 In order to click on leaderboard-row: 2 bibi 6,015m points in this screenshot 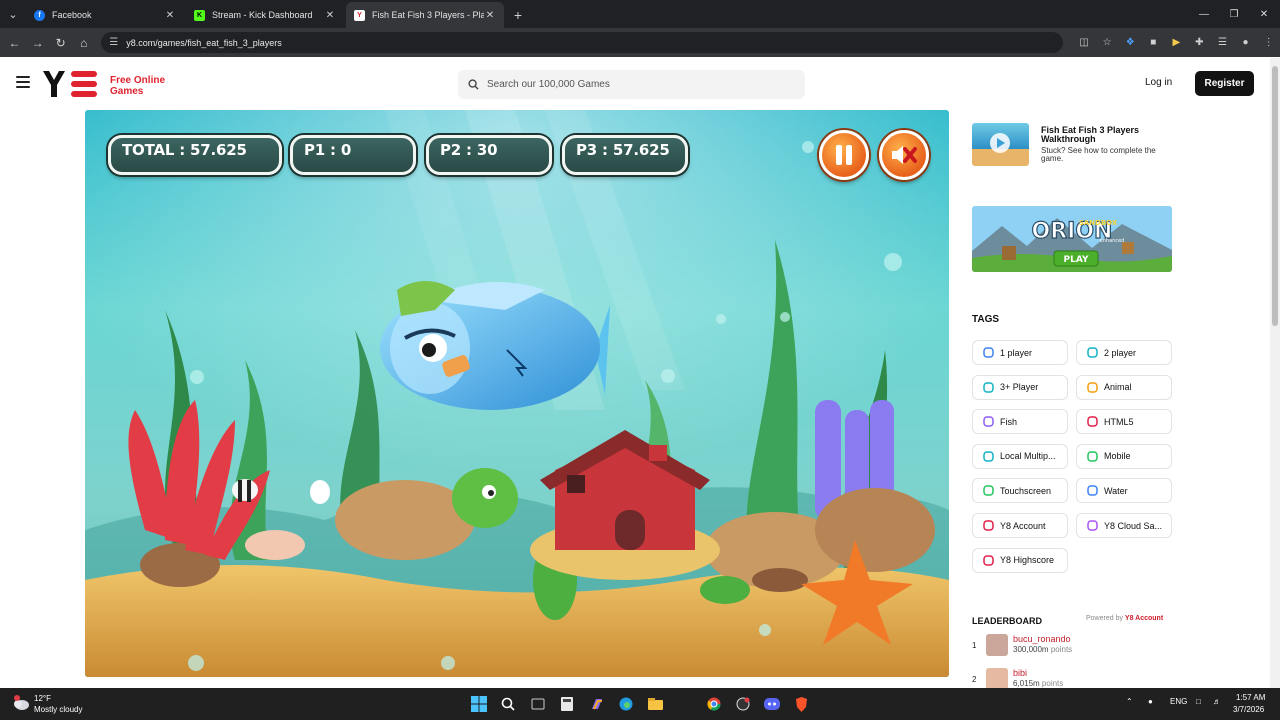, I will do `click(1072, 678)`.